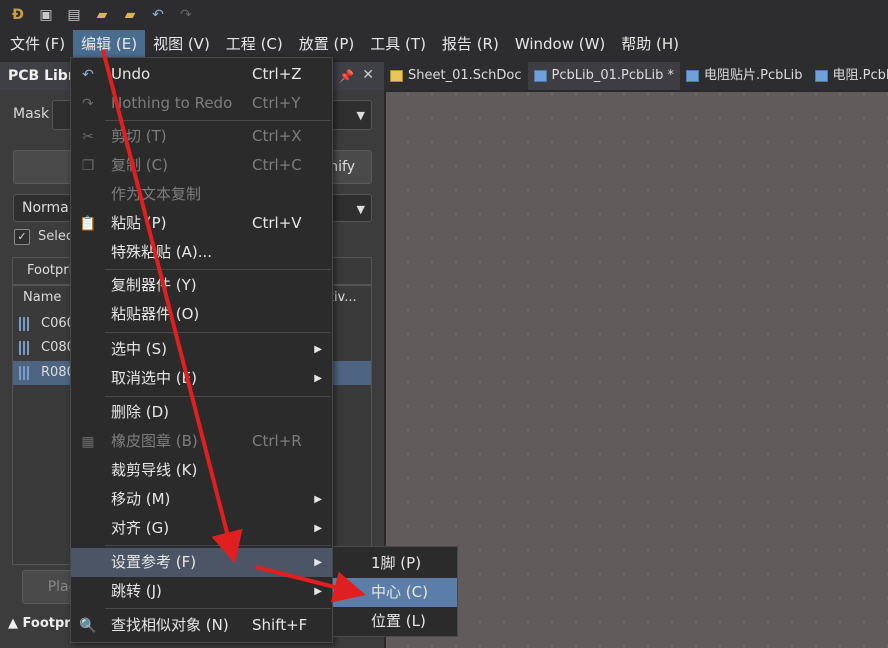 Image resolution: width=888 pixels, height=648 pixels. Describe the element at coordinates (18, 15) in the screenshot. I see `app-logo-icon: Ð` at that location.